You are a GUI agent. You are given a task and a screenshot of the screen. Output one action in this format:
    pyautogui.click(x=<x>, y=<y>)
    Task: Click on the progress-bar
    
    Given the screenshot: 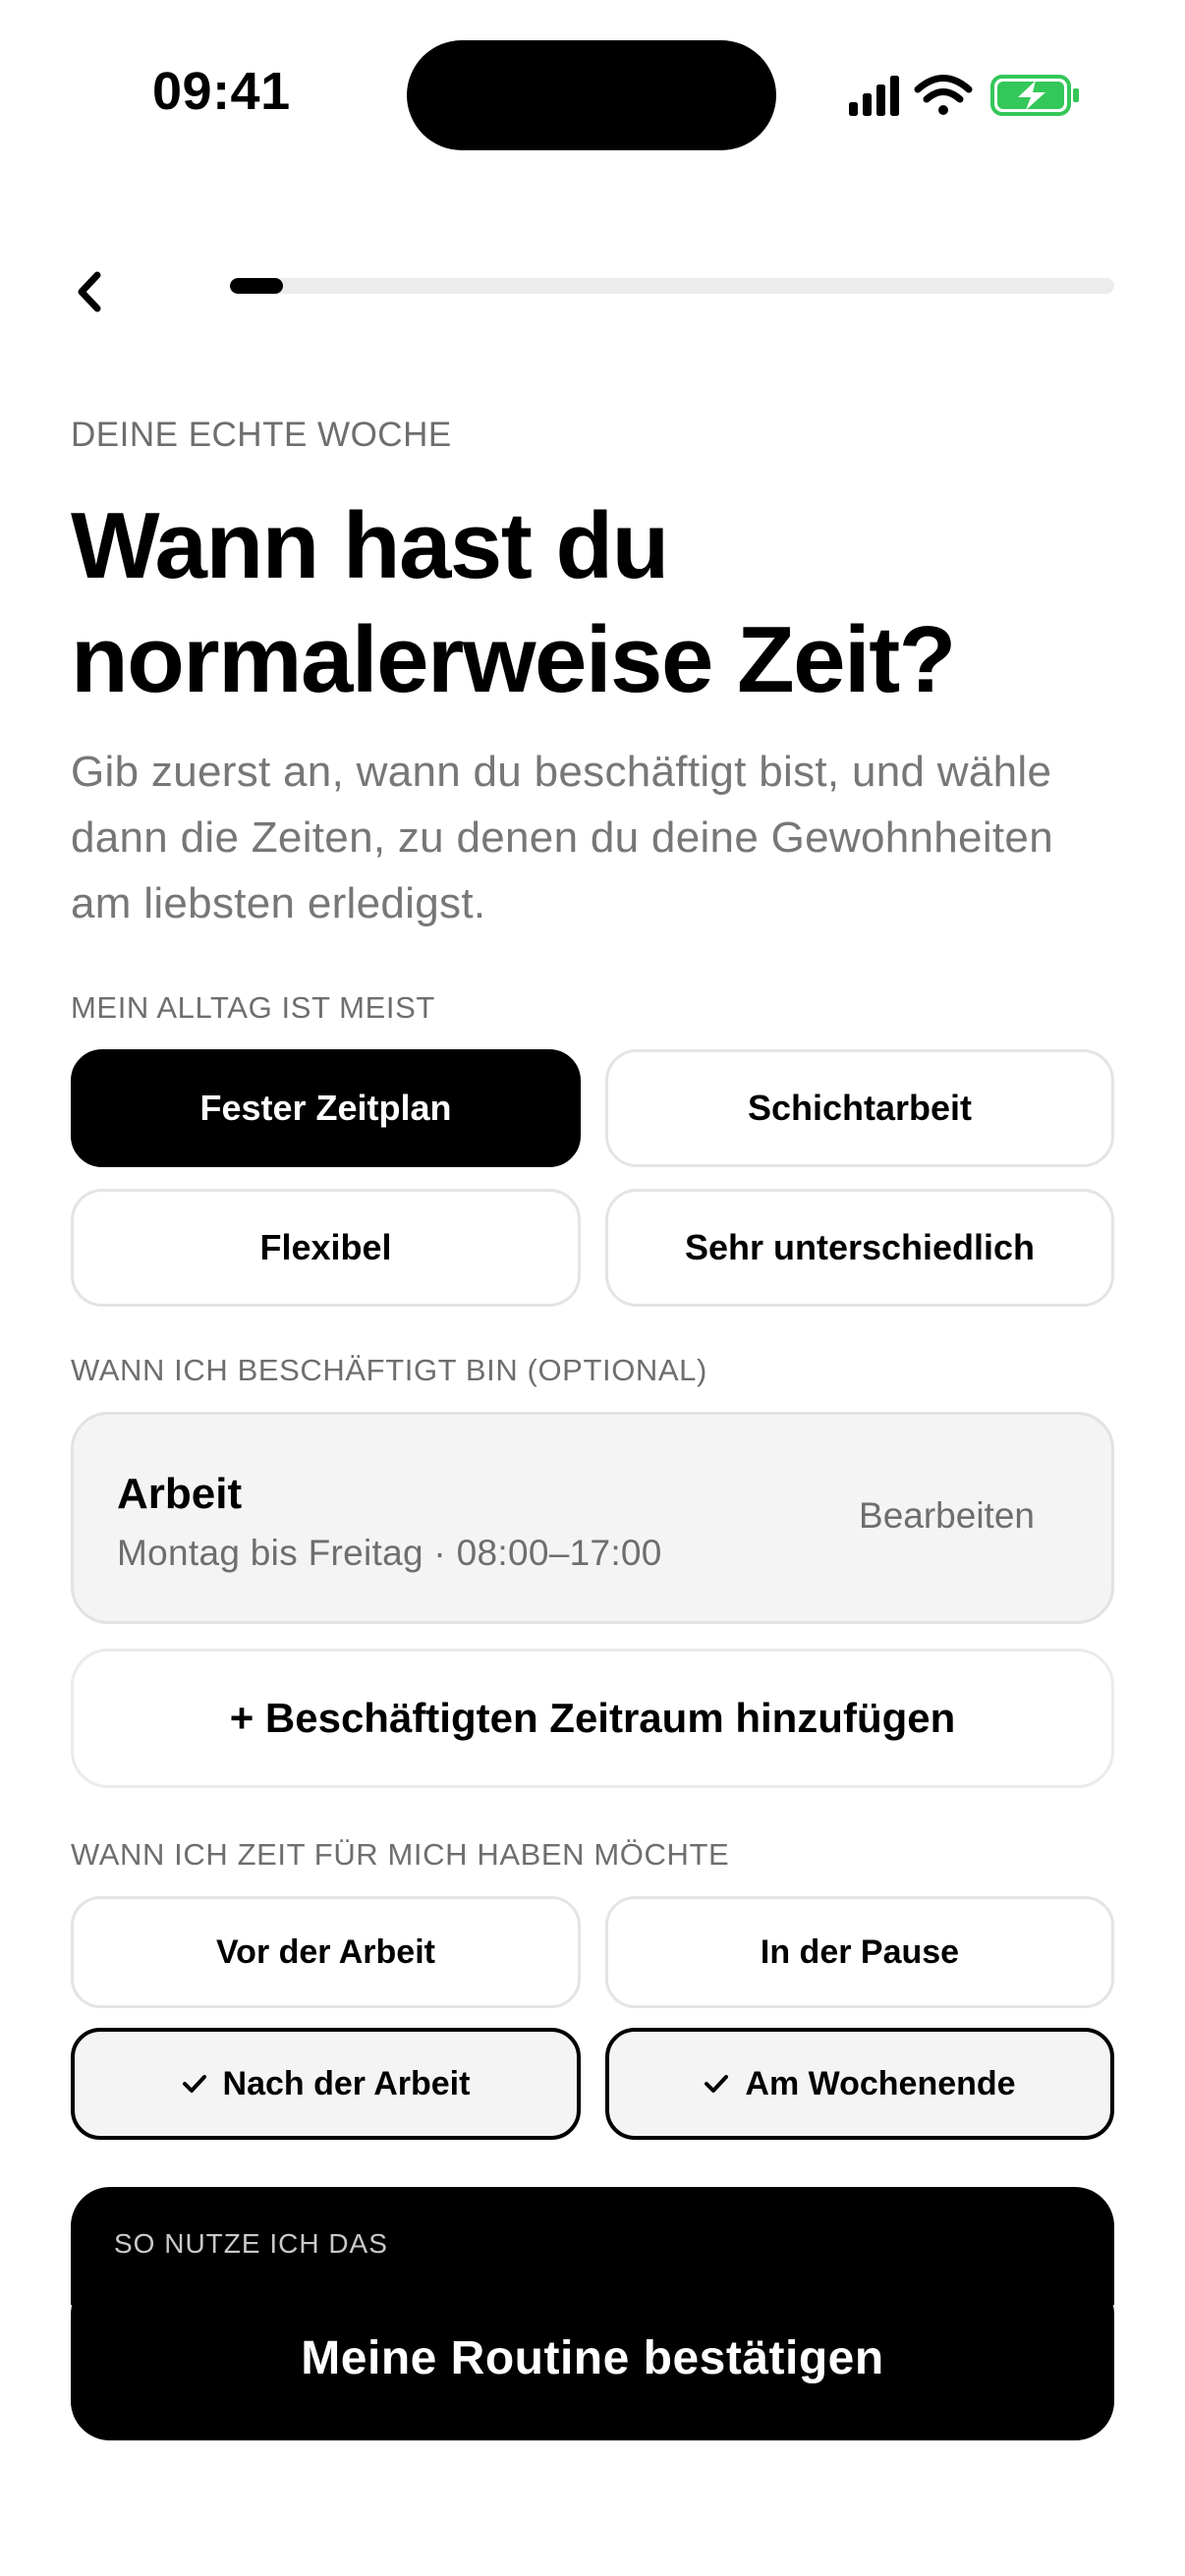 What is the action you would take?
    pyautogui.click(x=672, y=286)
    